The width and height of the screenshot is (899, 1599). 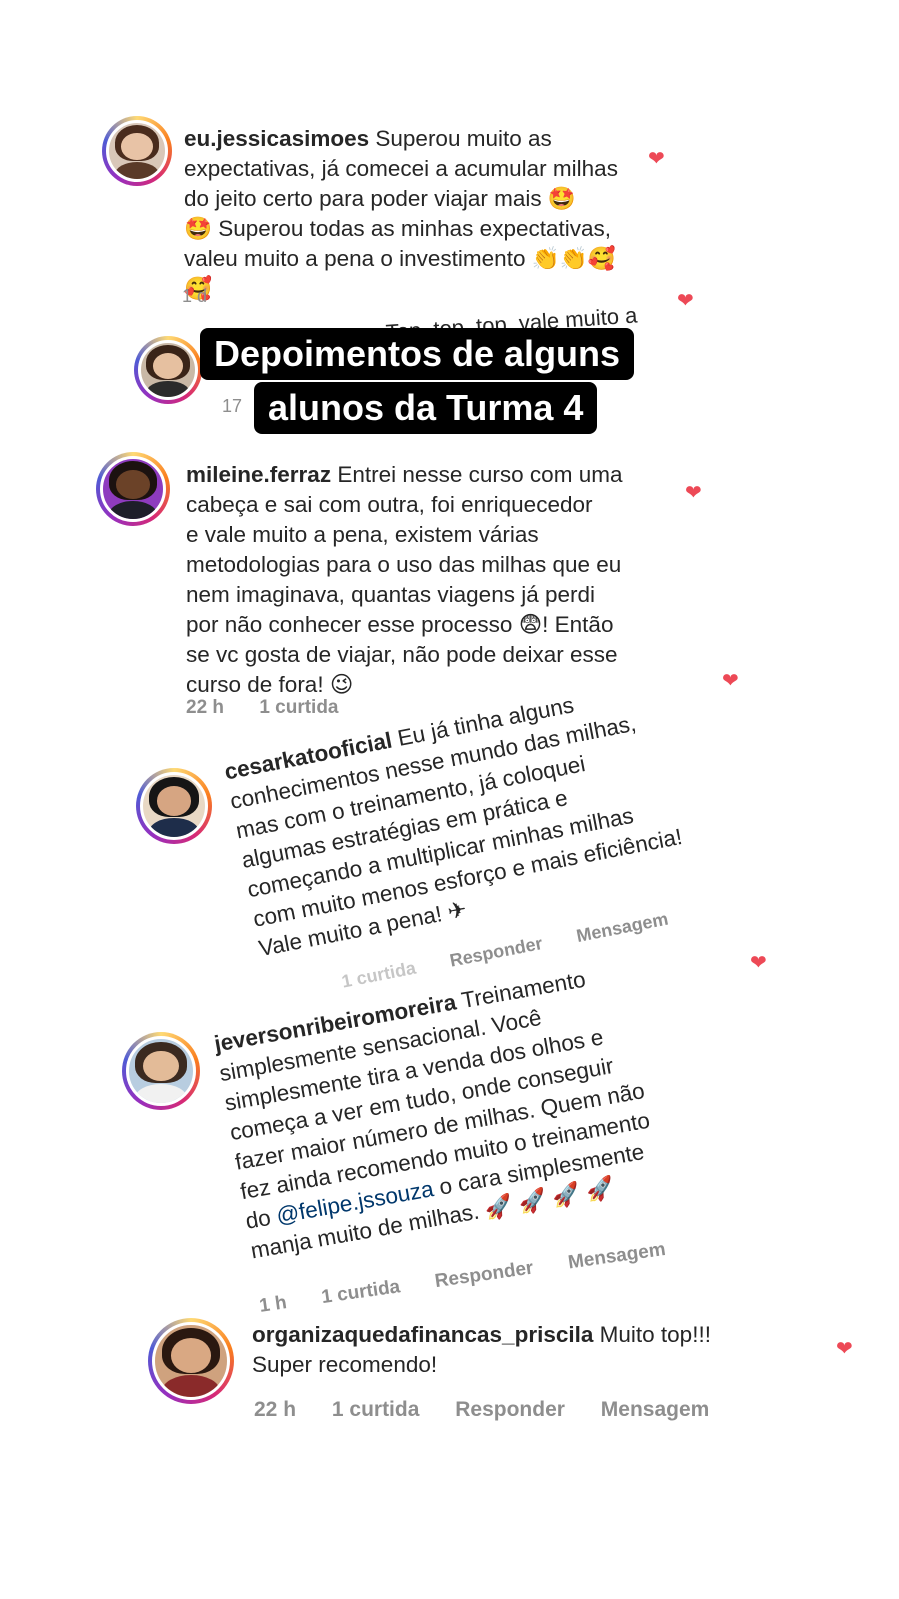 I want to click on overlay-title-line-2: alunos da Turma 4, so click(x=426, y=408).